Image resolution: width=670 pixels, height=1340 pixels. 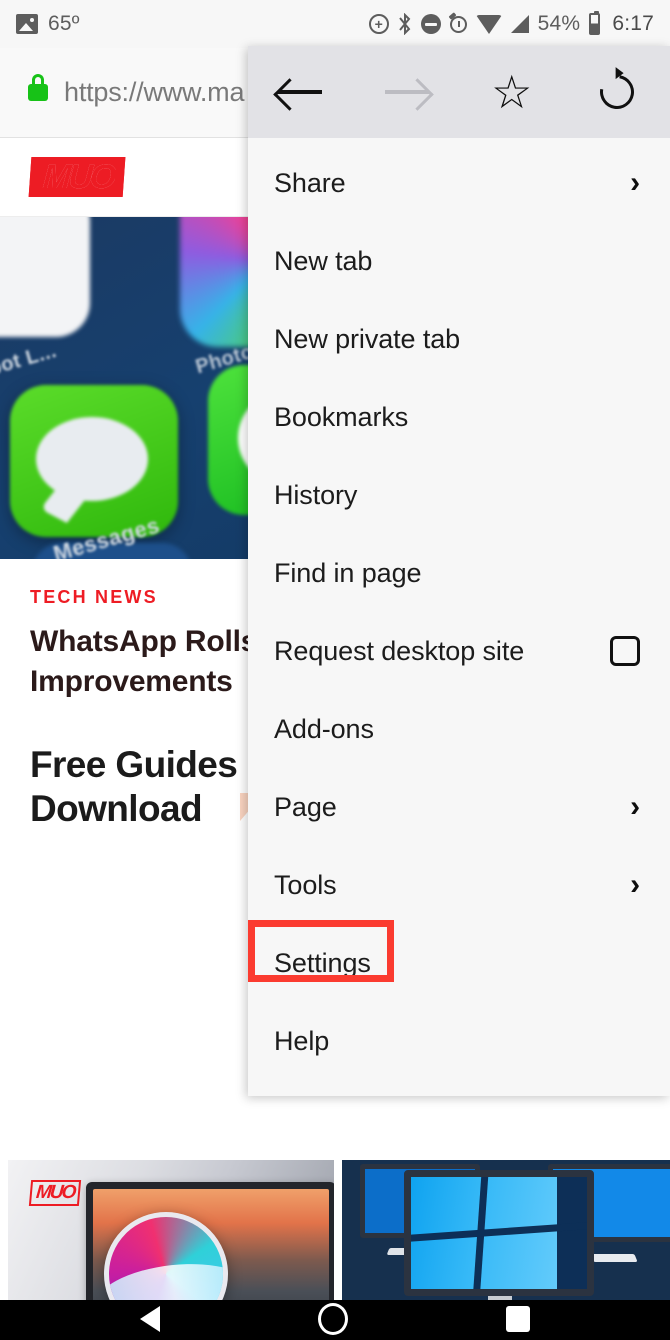 I want to click on menu-item-label: Share, so click(x=310, y=182).